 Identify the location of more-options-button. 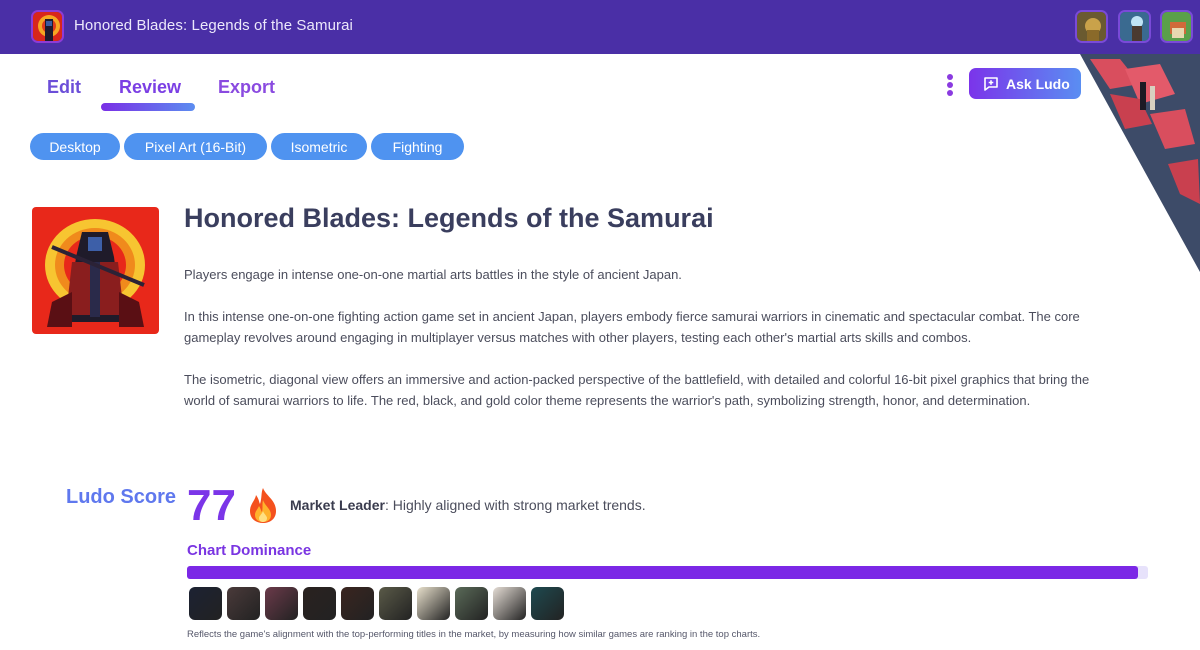
(950, 86).